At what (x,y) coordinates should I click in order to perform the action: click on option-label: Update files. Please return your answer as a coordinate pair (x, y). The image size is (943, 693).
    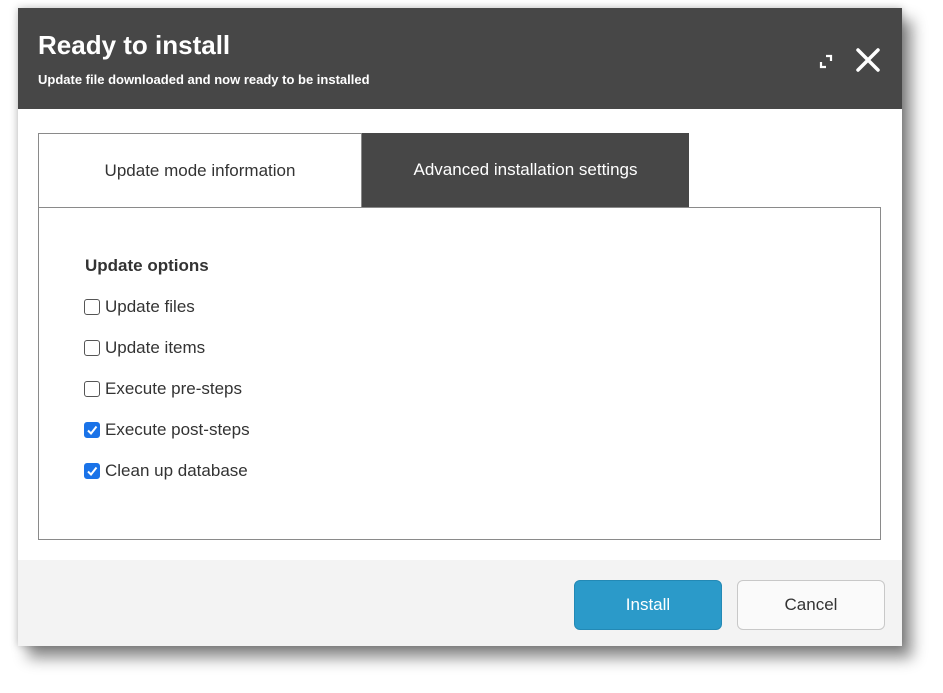
    Looking at the image, I should click on (150, 306).